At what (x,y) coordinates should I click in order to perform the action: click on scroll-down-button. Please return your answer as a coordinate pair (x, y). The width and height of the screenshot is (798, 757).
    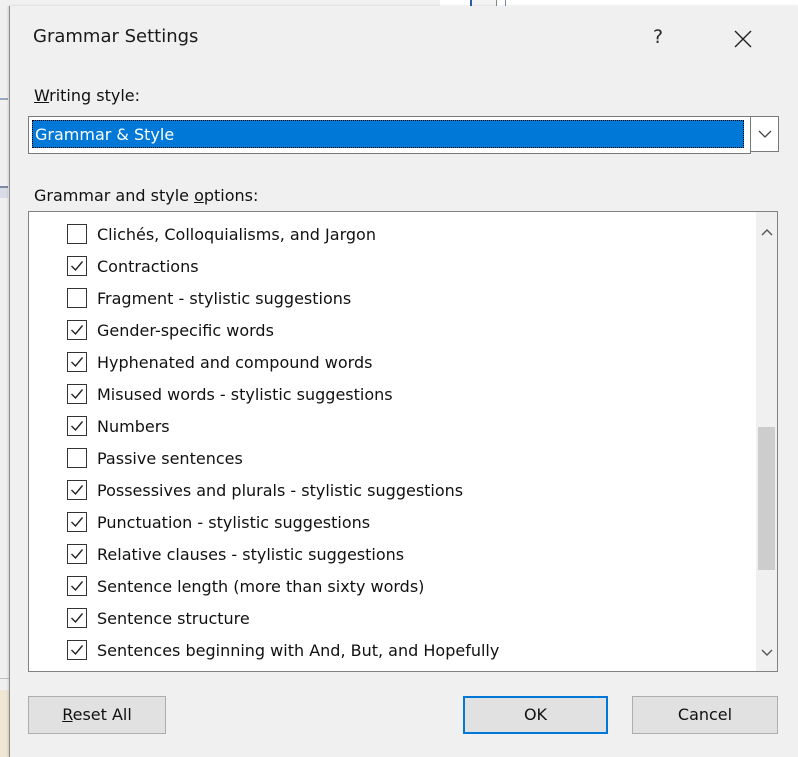
    Looking at the image, I should click on (766, 652).